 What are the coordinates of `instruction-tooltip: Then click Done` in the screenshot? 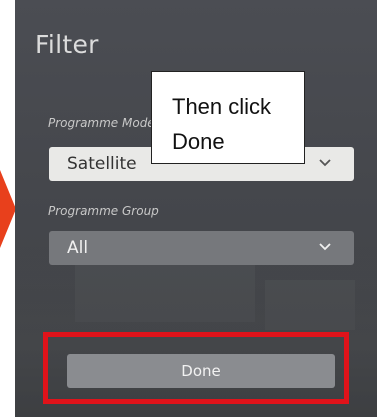 It's located at (228, 117).